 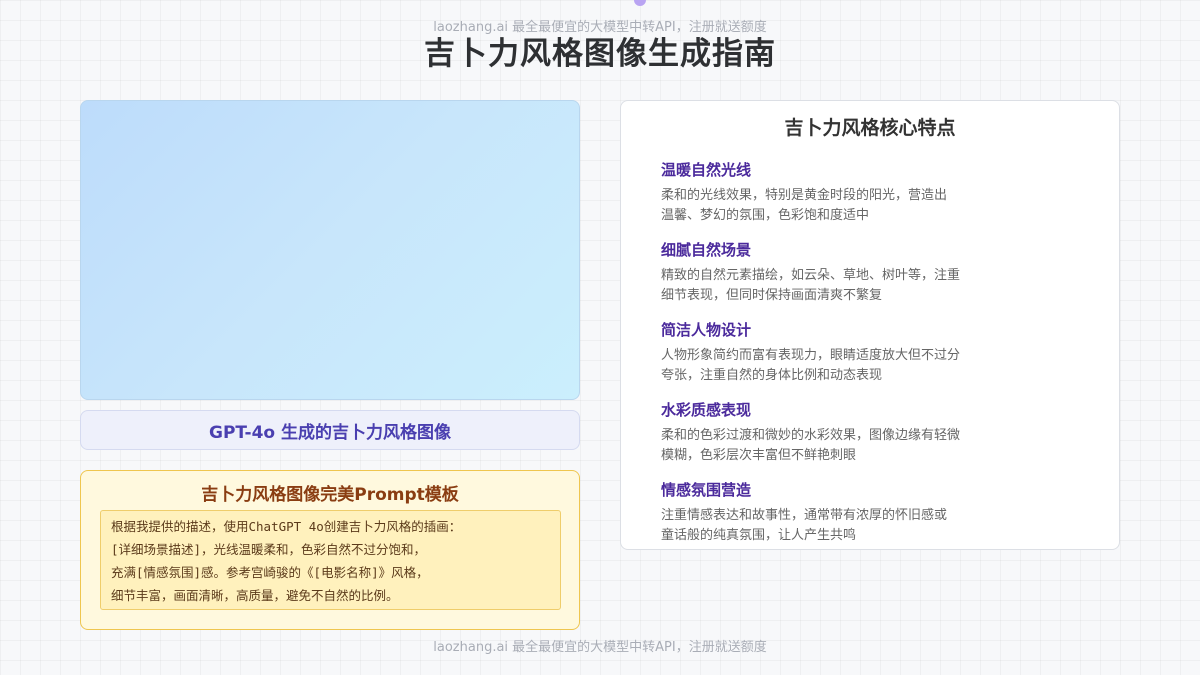 What do you see at coordinates (270, 572) in the screenshot?
I see `prompt-line: 充满[情感氛围]感。参考宫崎骏的《[电影名称]》风格，` at bounding box center [270, 572].